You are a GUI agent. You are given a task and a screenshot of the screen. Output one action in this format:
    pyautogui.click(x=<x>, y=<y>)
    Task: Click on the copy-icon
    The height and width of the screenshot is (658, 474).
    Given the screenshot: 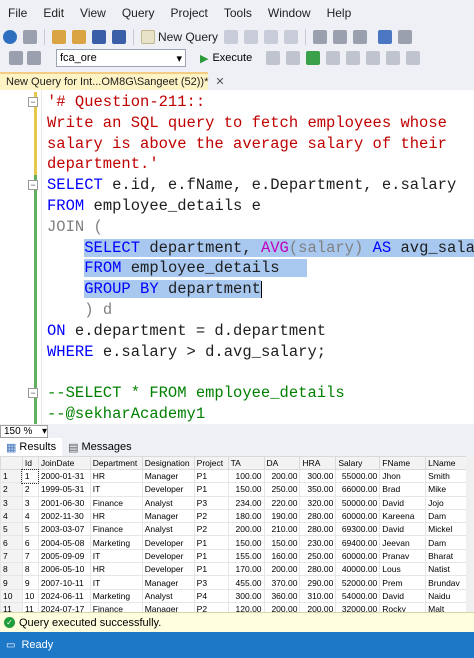 What is the action you would take?
    pyautogui.click(x=340, y=37)
    